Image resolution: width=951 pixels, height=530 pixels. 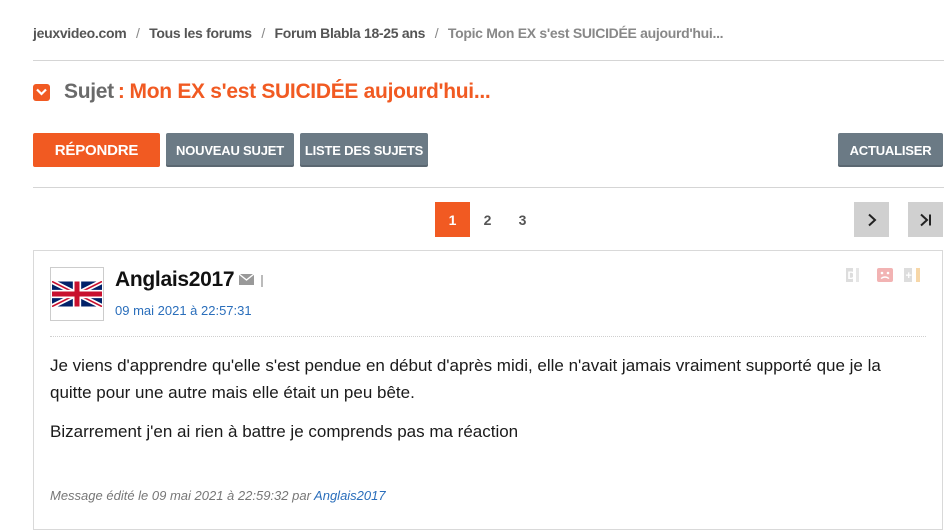 What do you see at coordinates (452, 219) in the screenshot?
I see `page-1: 1` at bounding box center [452, 219].